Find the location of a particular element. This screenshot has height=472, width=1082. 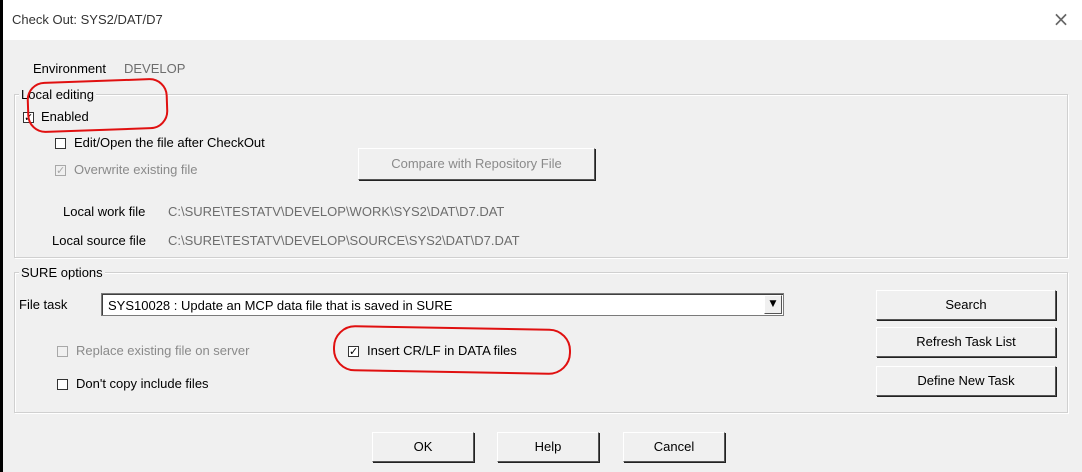

dont-copy-label: Don't copy include files is located at coordinates (142, 383).